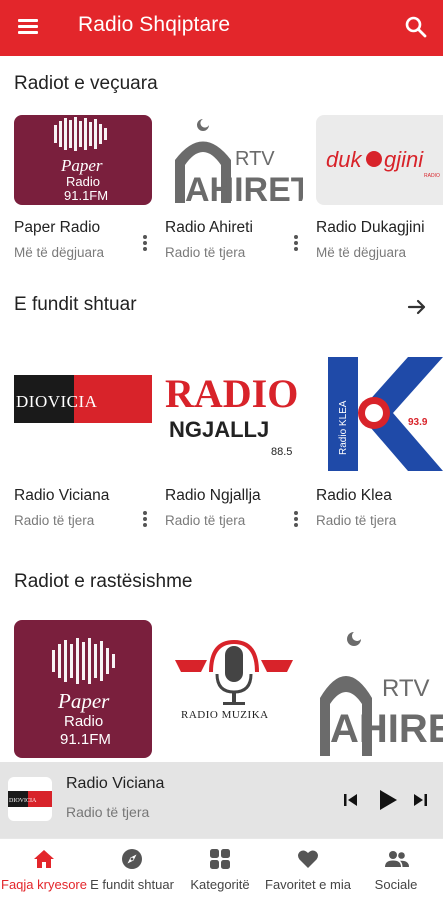 The width and height of the screenshot is (443, 900). I want to click on station-card-radio-ahireti: RTV AHIRET Radio Ahireti Radio të tjera, so click(235, 187).